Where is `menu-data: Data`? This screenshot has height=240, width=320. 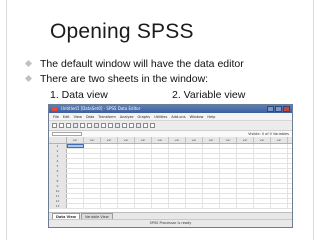 menu-data: Data is located at coordinates (90, 117).